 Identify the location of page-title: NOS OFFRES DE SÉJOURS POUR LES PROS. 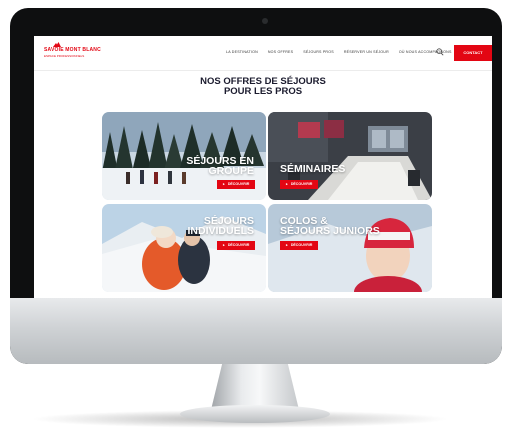
(263, 87).